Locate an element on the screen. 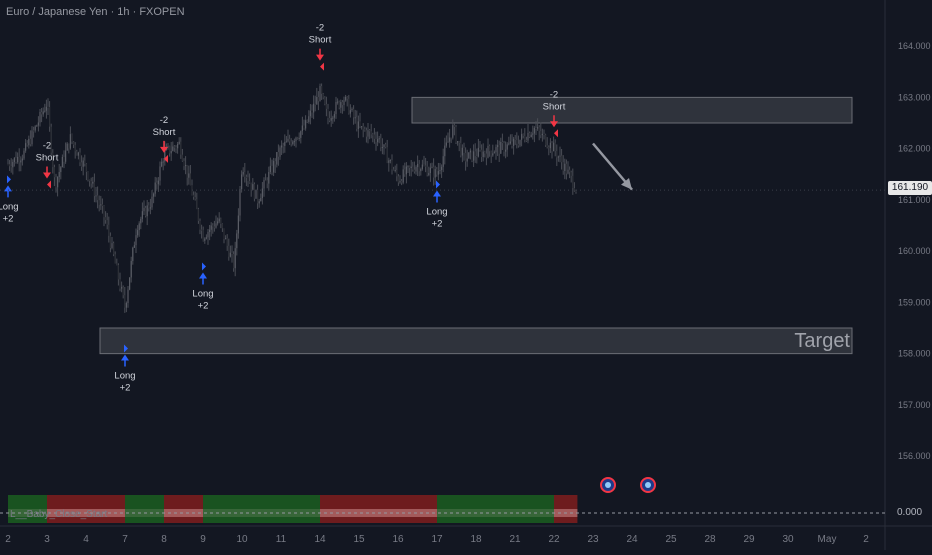 This screenshot has height=555, width=932. target-zone is located at coordinates (476, 341).